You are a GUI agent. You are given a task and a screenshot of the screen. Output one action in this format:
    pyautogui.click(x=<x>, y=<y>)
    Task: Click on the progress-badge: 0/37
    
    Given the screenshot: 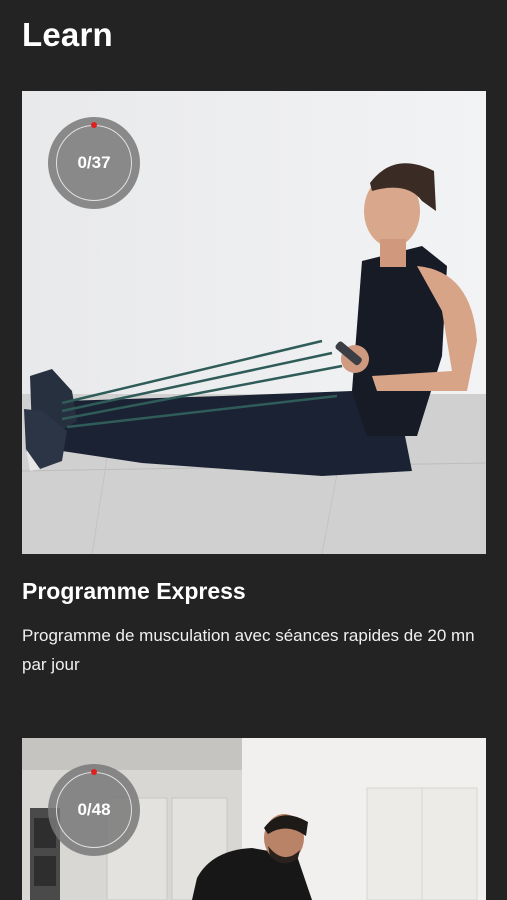 What is the action you would take?
    pyautogui.click(x=94, y=163)
    